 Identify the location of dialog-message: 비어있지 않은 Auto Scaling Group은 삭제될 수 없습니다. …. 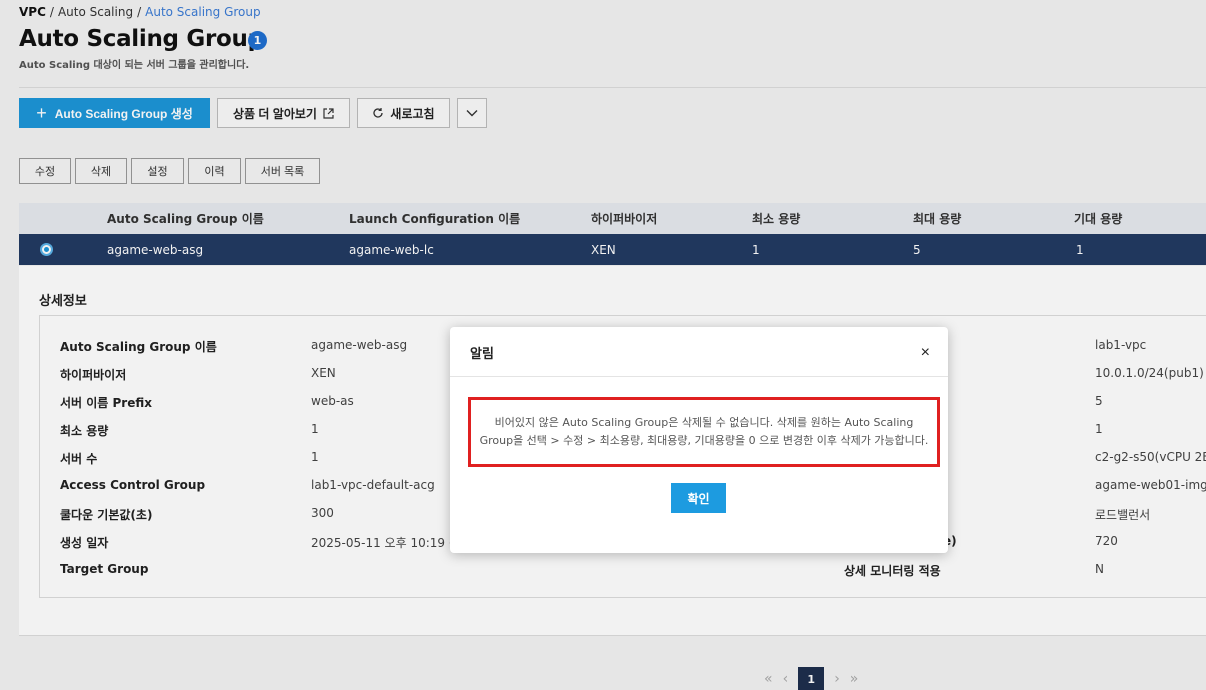
(704, 432).